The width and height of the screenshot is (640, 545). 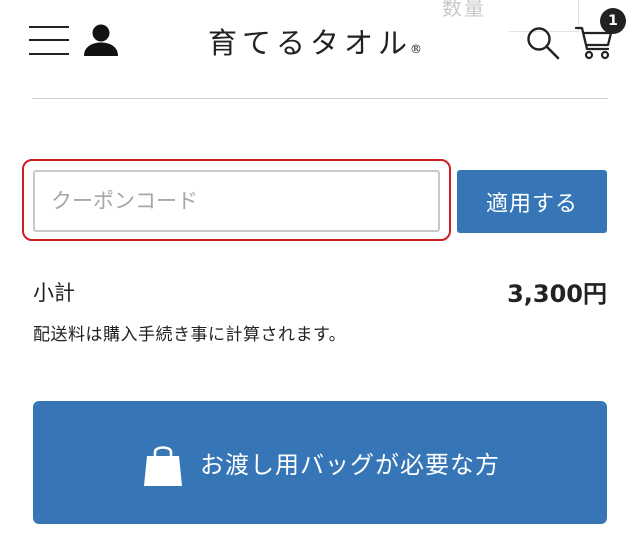 I want to click on subtotal-label: 小計, so click(x=54, y=293).